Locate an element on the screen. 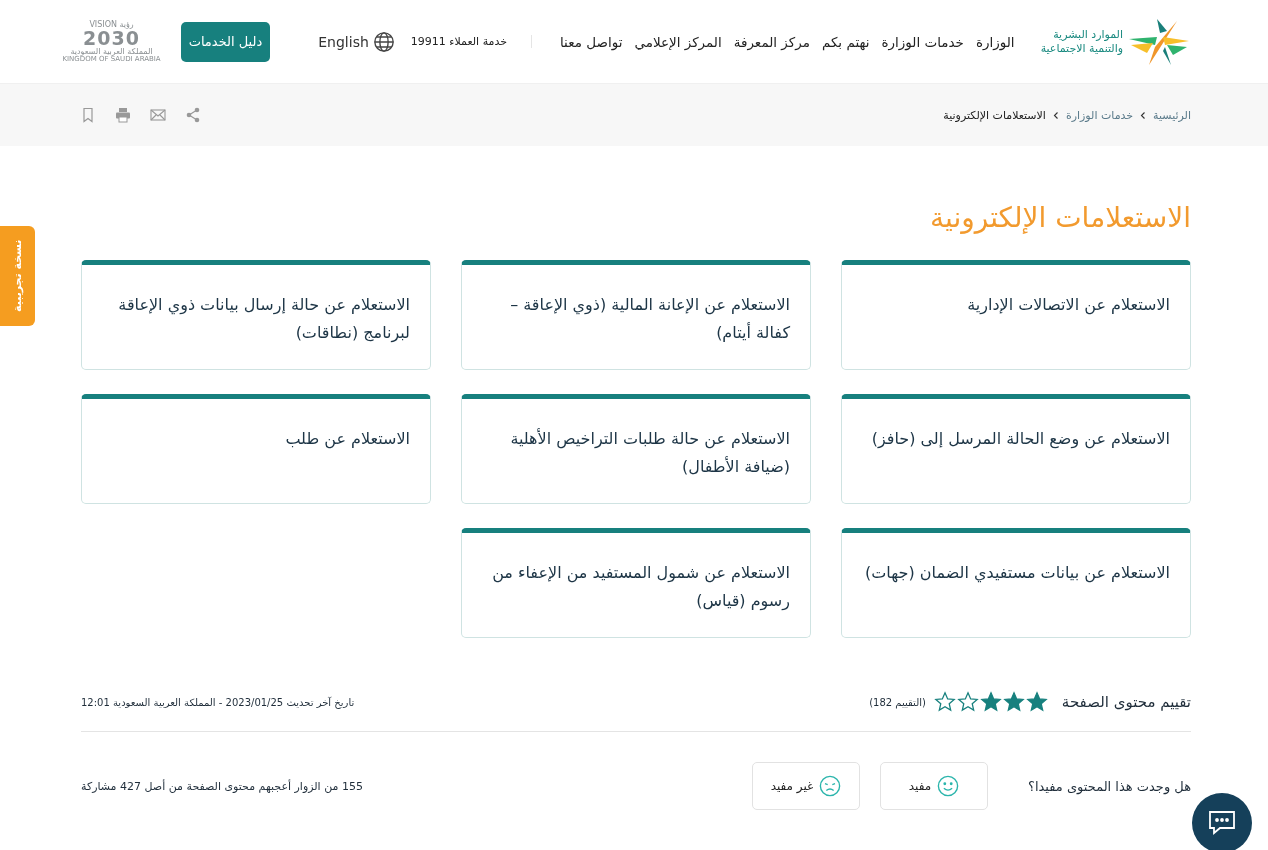 This screenshot has width=1268, height=850. breadcrumb-link: الرئيسية is located at coordinates (1172, 115).